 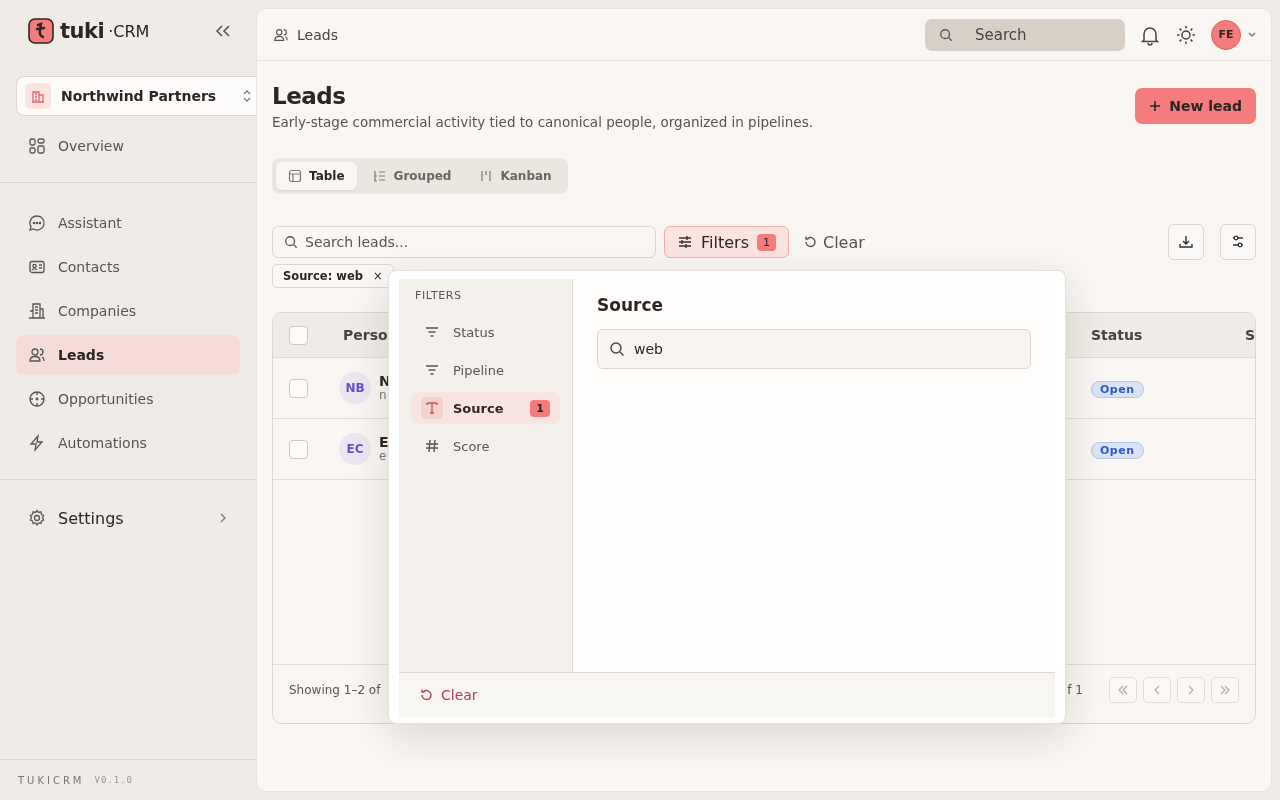 What do you see at coordinates (128, 146) in the screenshot?
I see `nav-item: Overview` at bounding box center [128, 146].